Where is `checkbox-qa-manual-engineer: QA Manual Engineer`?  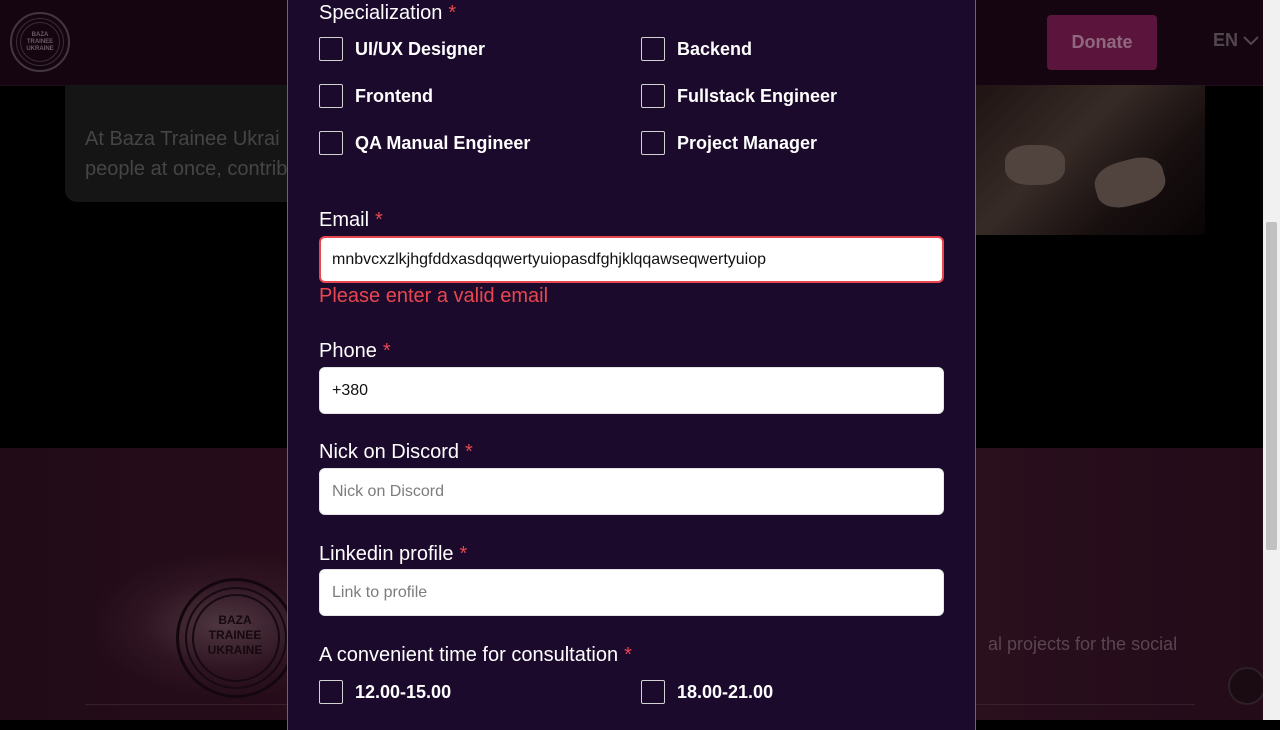
checkbox-qa-manual-engineer: QA Manual Engineer is located at coordinates (424, 143).